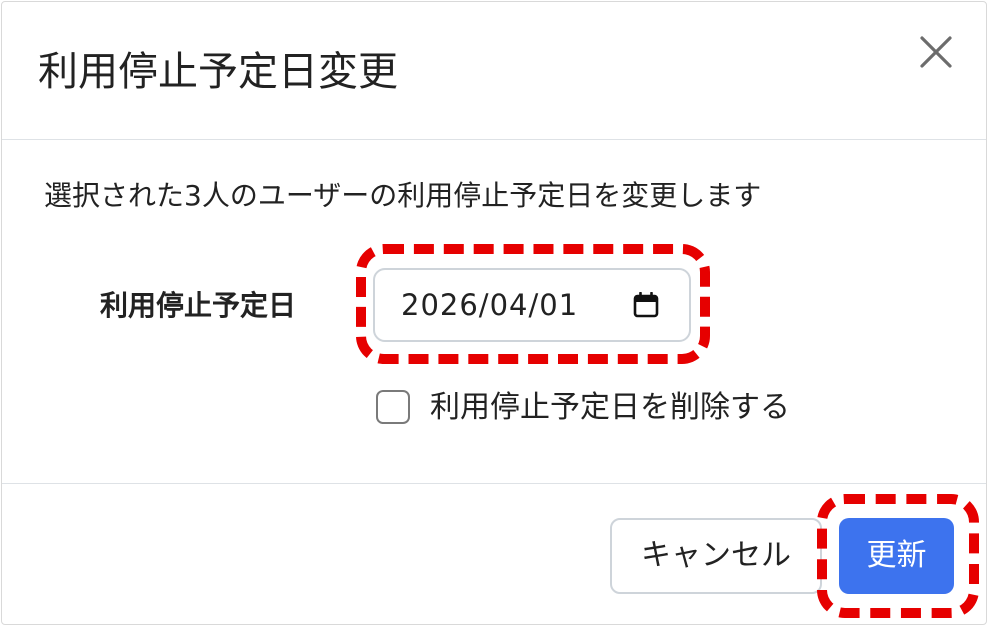 Image resolution: width=990 pixels, height=628 pixels. What do you see at coordinates (610, 408) in the screenshot?
I see `delete-date-checkbox-label: 利用停止予定日を削除する` at bounding box center [610, 408].